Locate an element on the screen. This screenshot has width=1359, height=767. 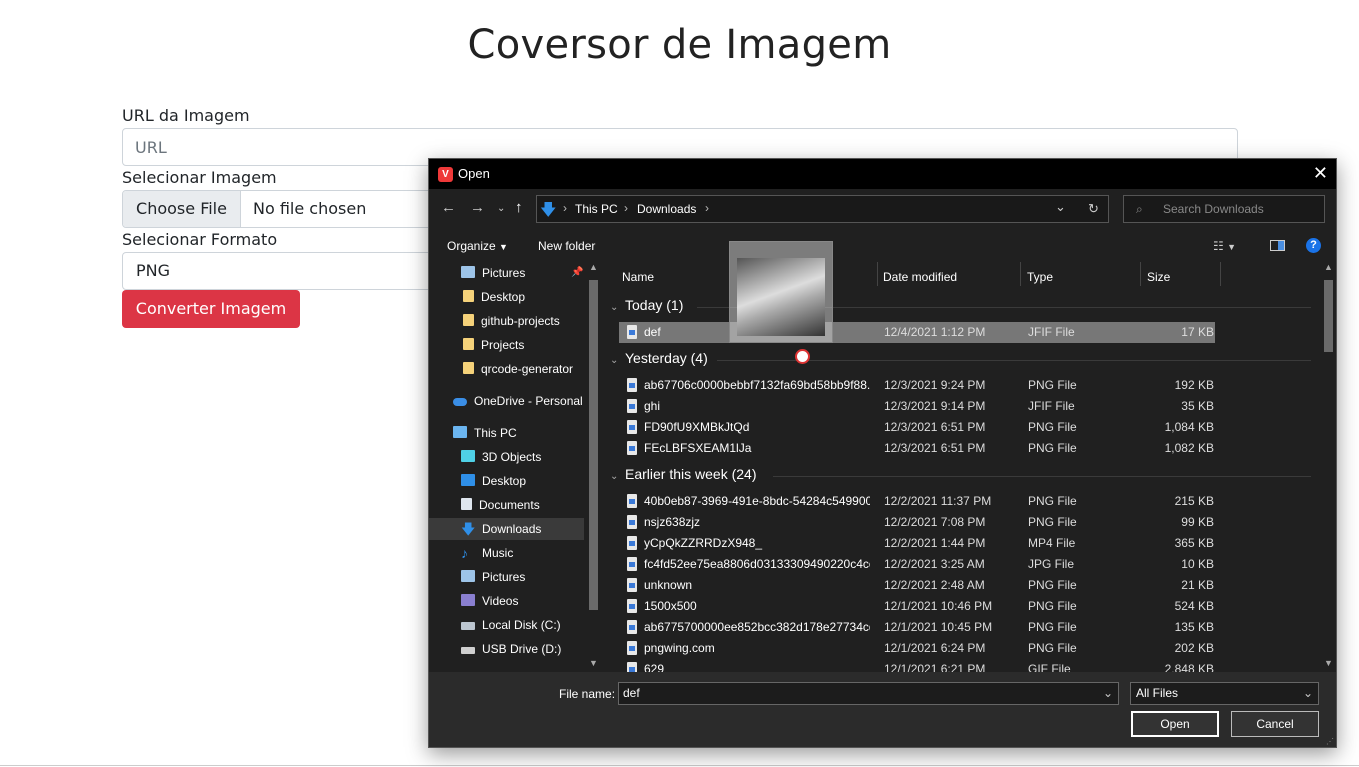
chevron-down-icon: ▼ is located at coordinates (503, 247).